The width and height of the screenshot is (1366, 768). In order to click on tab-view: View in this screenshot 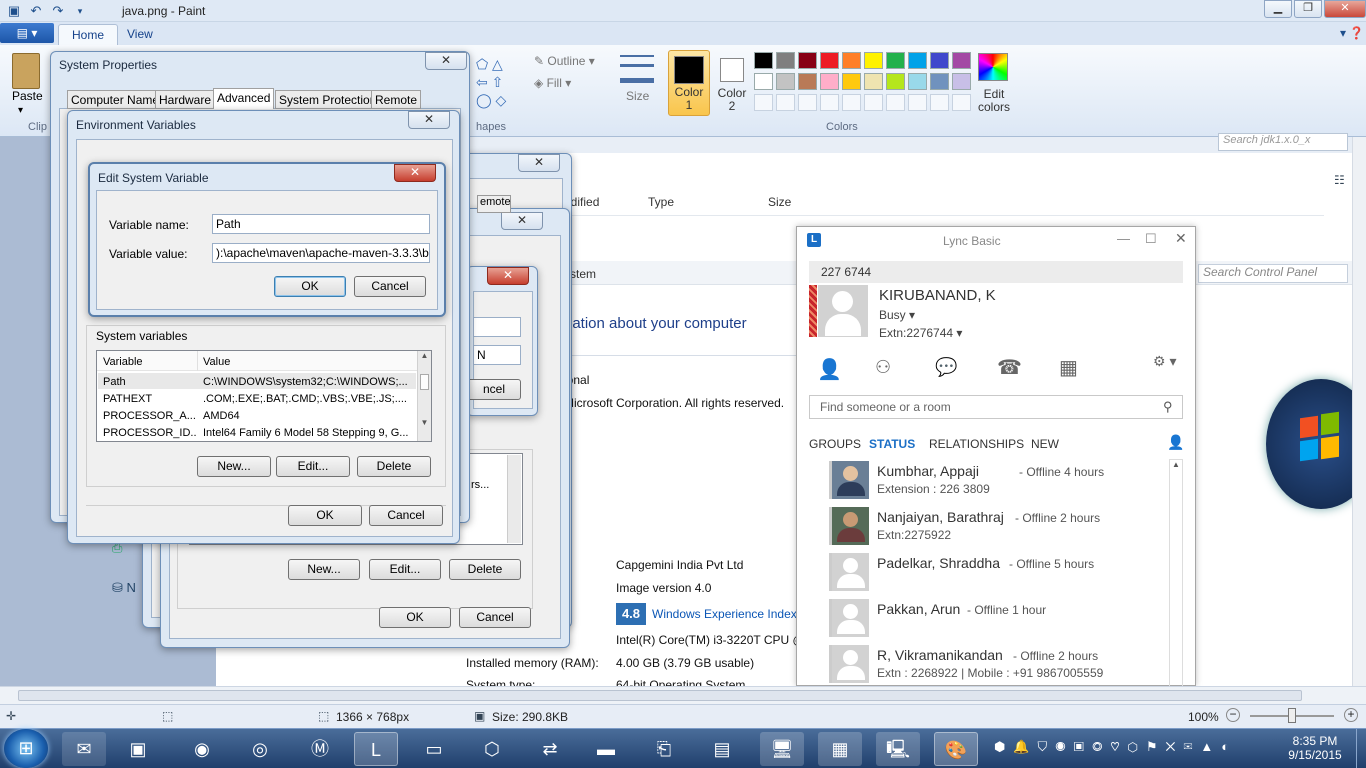, I will do `click(140, 34)`.